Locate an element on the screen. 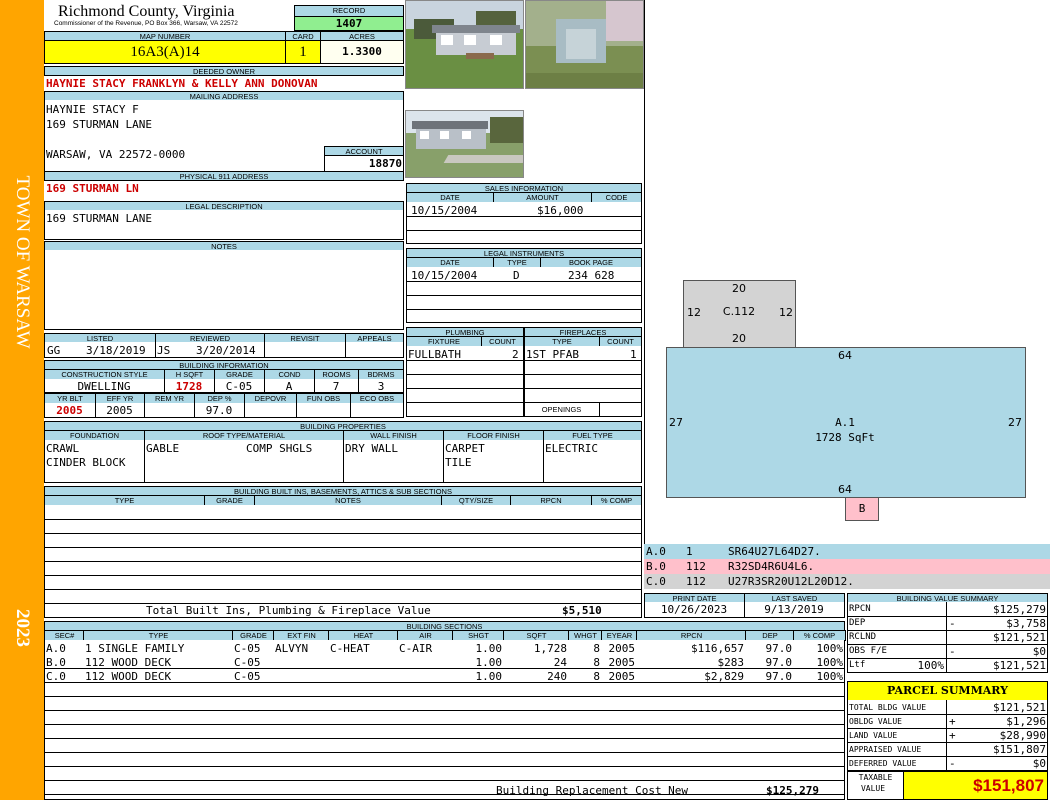  sidebar-town: TOWN OF WARSAW is located at coordinates (22, 262).